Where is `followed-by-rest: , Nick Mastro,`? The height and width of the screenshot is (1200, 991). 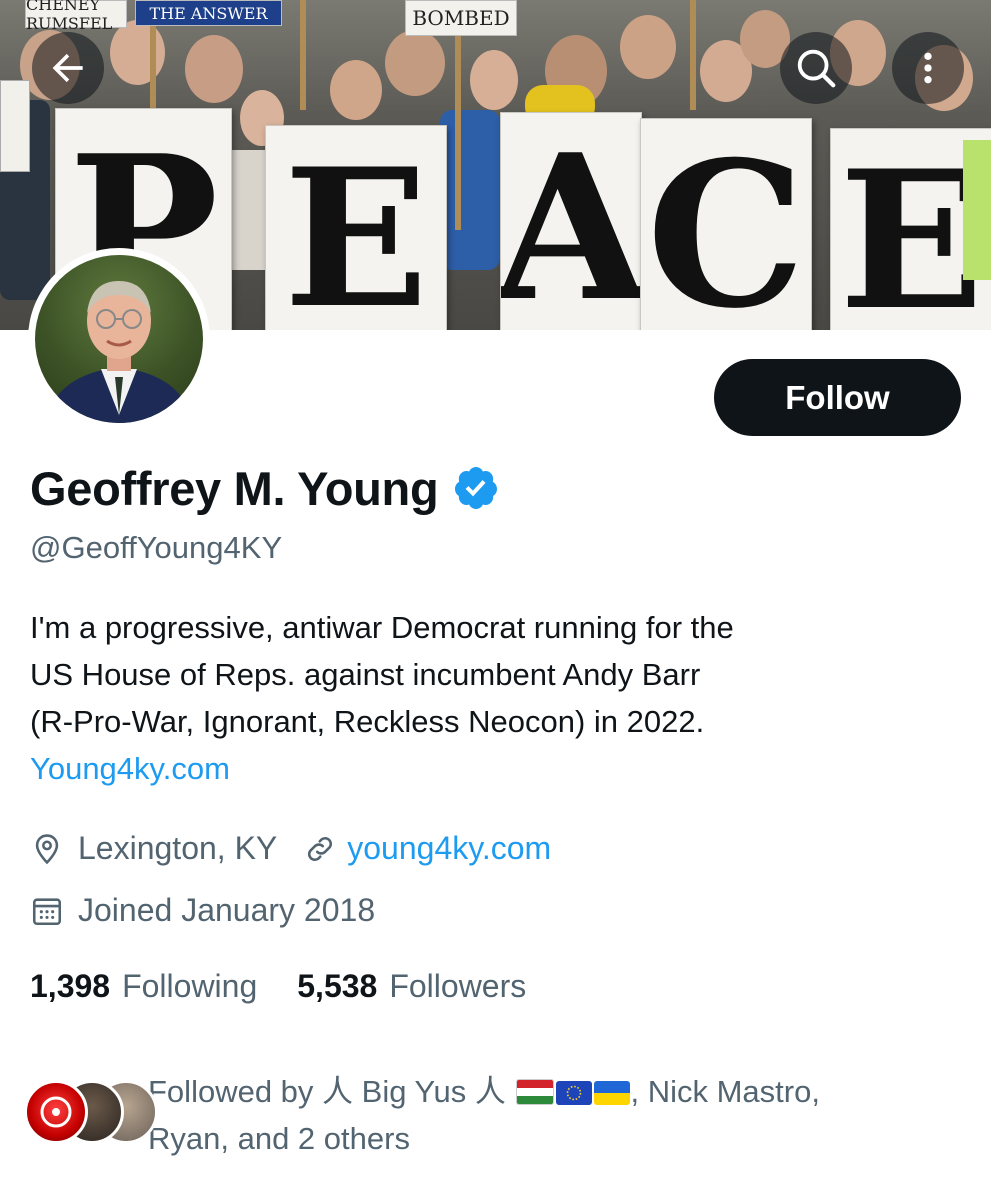
followed-by-rest: , Nick Mastro, is located at coordinates (725, 1091).